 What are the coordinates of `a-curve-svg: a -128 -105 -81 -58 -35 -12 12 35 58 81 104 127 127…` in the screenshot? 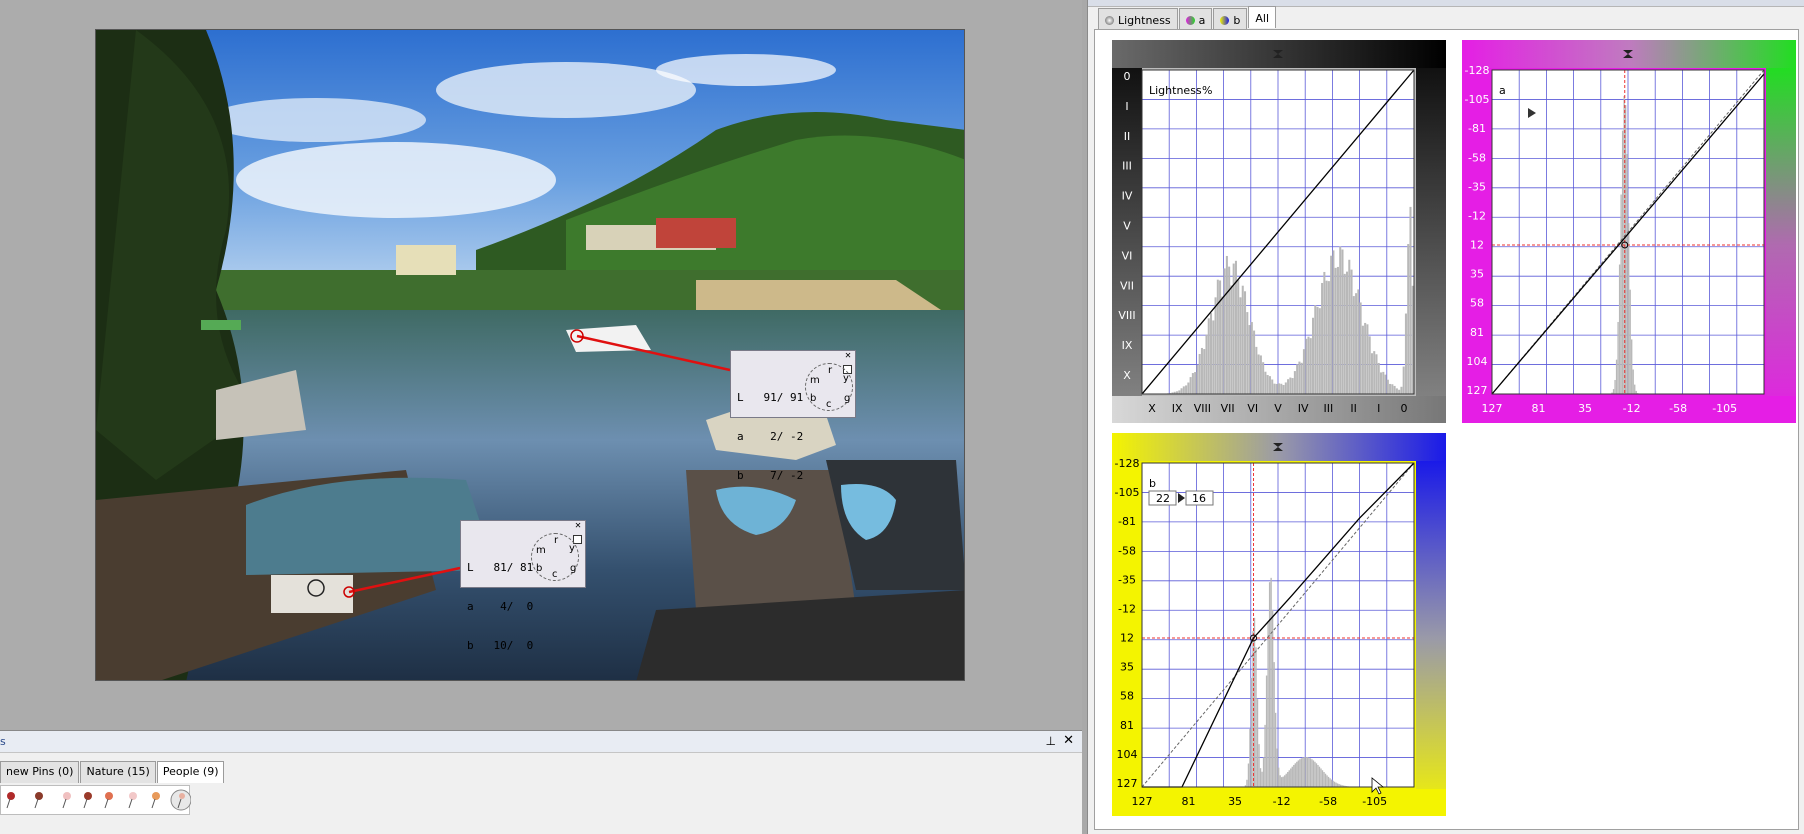 It's located at (1629, 231).